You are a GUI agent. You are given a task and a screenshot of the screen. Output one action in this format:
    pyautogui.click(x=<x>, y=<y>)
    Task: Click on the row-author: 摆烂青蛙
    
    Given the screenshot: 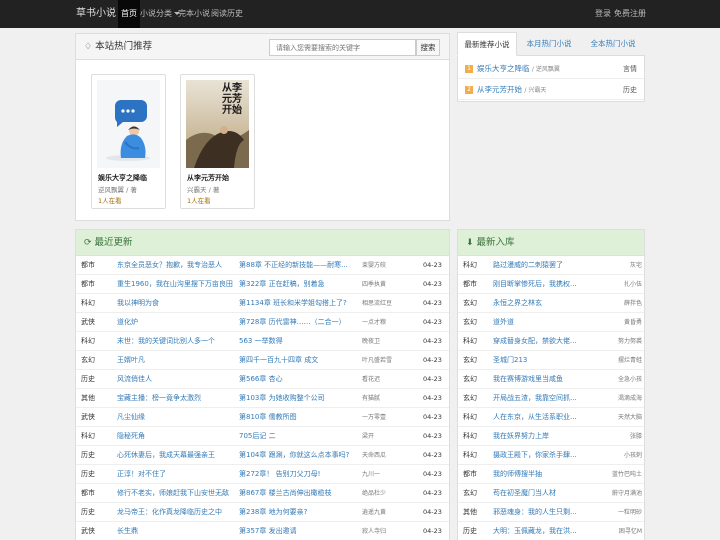 What is the action you would take?
    pyautogui.click(x=629, y=360)
    